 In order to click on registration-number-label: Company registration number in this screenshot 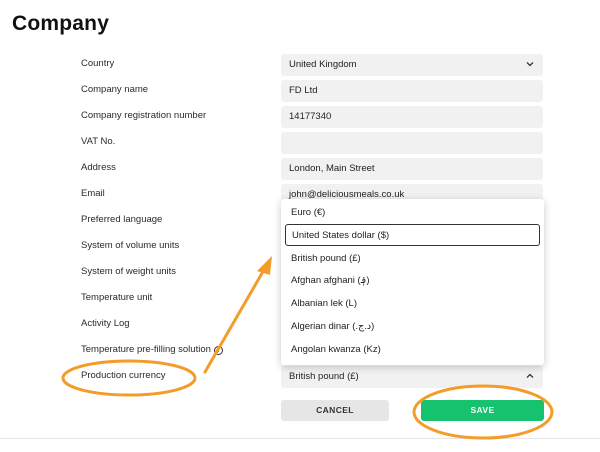, I will do `click(144, 115)`.